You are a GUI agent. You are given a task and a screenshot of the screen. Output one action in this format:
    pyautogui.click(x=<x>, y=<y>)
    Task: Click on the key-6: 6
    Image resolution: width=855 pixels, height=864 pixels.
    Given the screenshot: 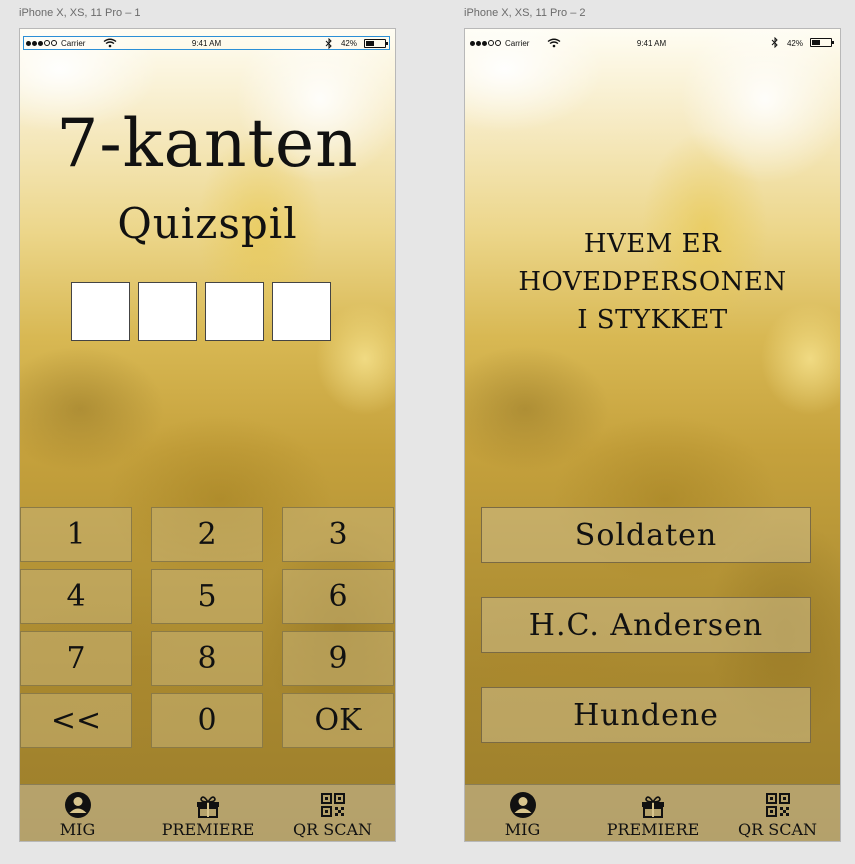 What is the action you would take?
    pyautogui.click(x=338, y=596)
    